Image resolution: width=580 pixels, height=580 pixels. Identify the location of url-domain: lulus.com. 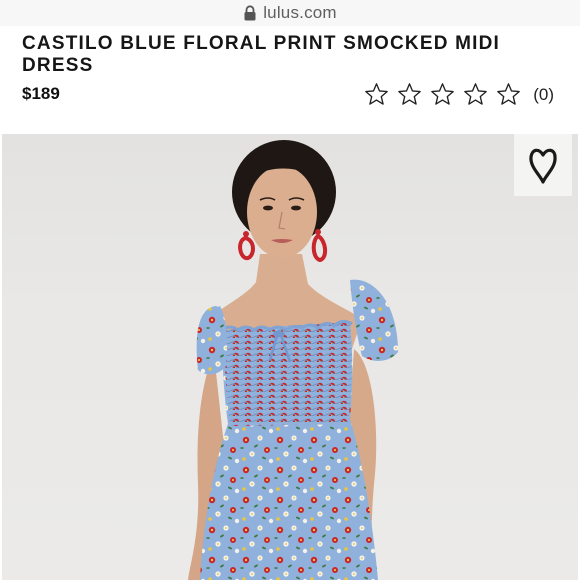
(300, 12).